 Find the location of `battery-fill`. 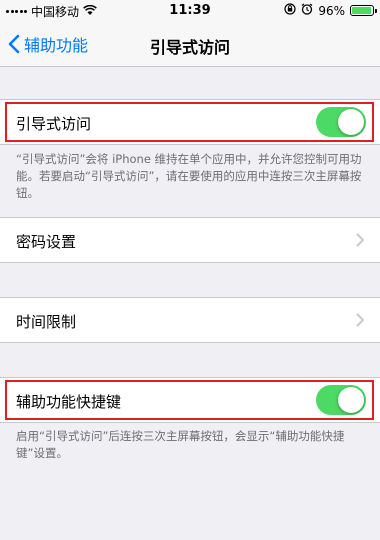

battery-fill is located at coordinates (362, 10).